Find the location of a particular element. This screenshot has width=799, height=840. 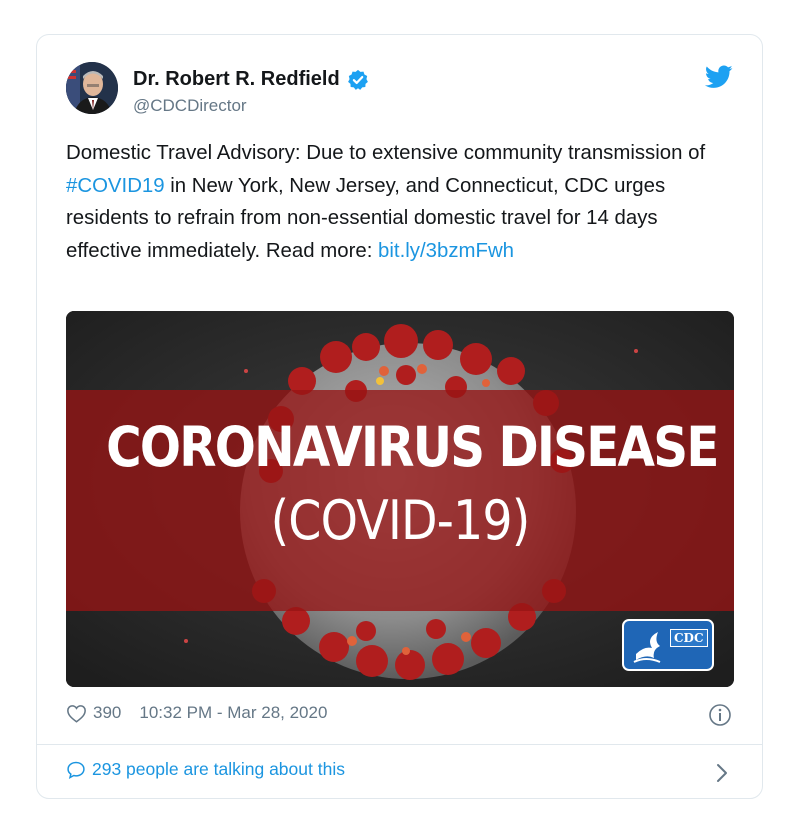

avatar-image is located at coordinates (92, 88).